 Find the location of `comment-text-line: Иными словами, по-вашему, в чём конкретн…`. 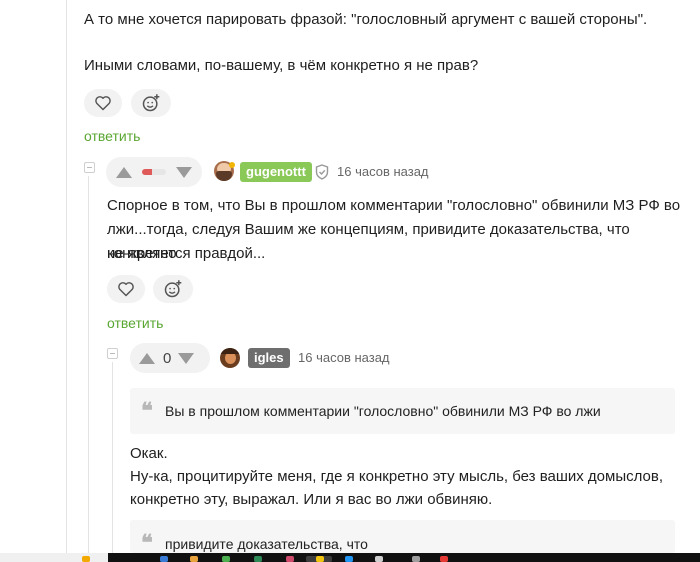

comment-text-line: Иными словами, по-вашему, в чём конкретн… is located at coordinates (281, 65).